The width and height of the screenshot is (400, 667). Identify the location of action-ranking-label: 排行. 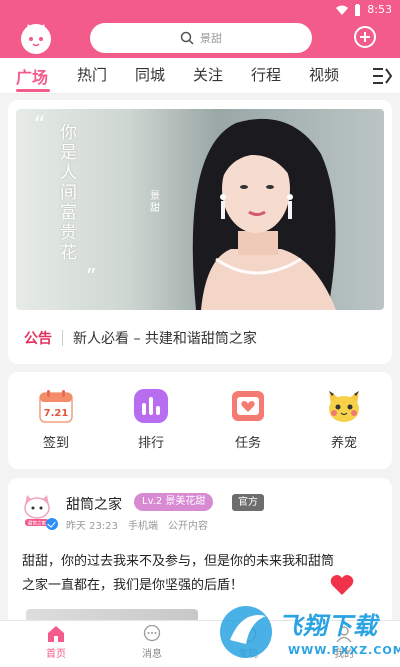
(150, 443).